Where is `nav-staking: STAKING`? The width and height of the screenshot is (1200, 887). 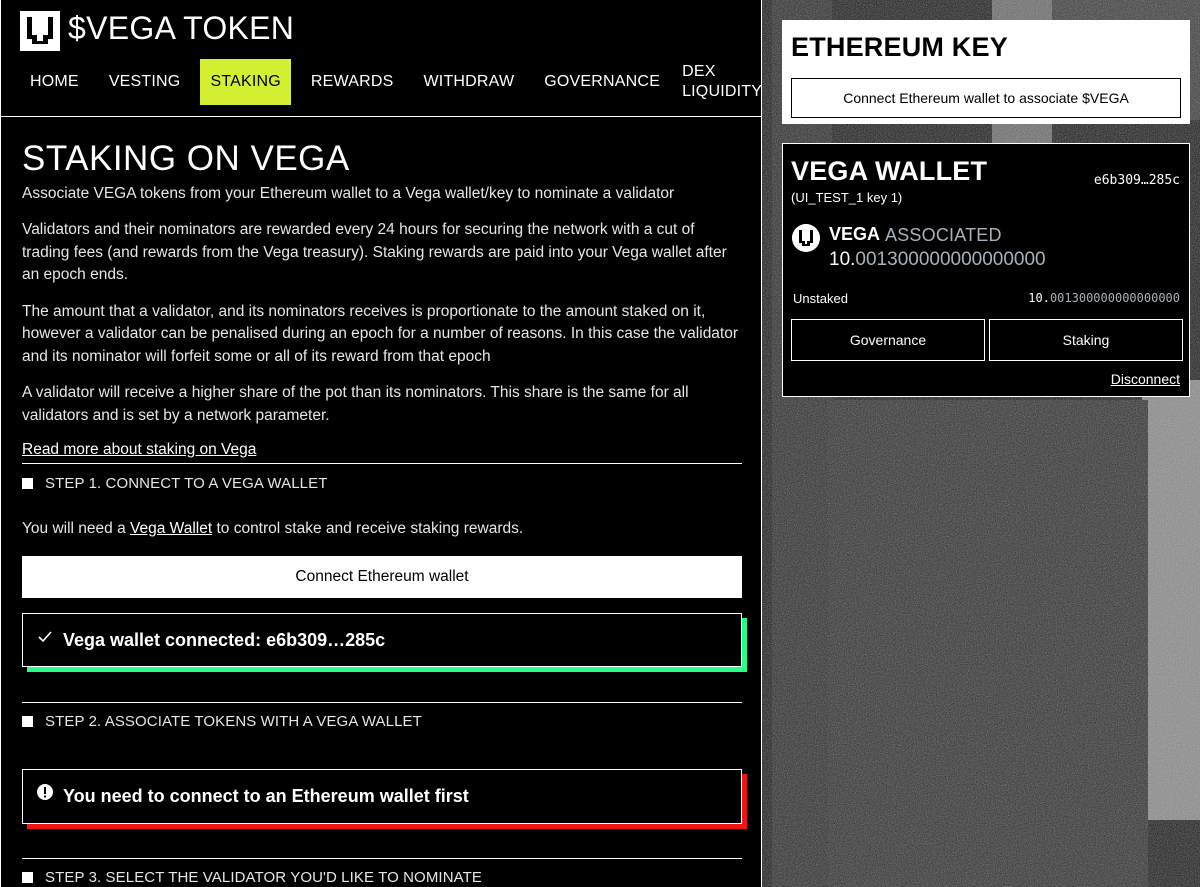
nav-staking: STAKING is located at coordinates (245, 82).